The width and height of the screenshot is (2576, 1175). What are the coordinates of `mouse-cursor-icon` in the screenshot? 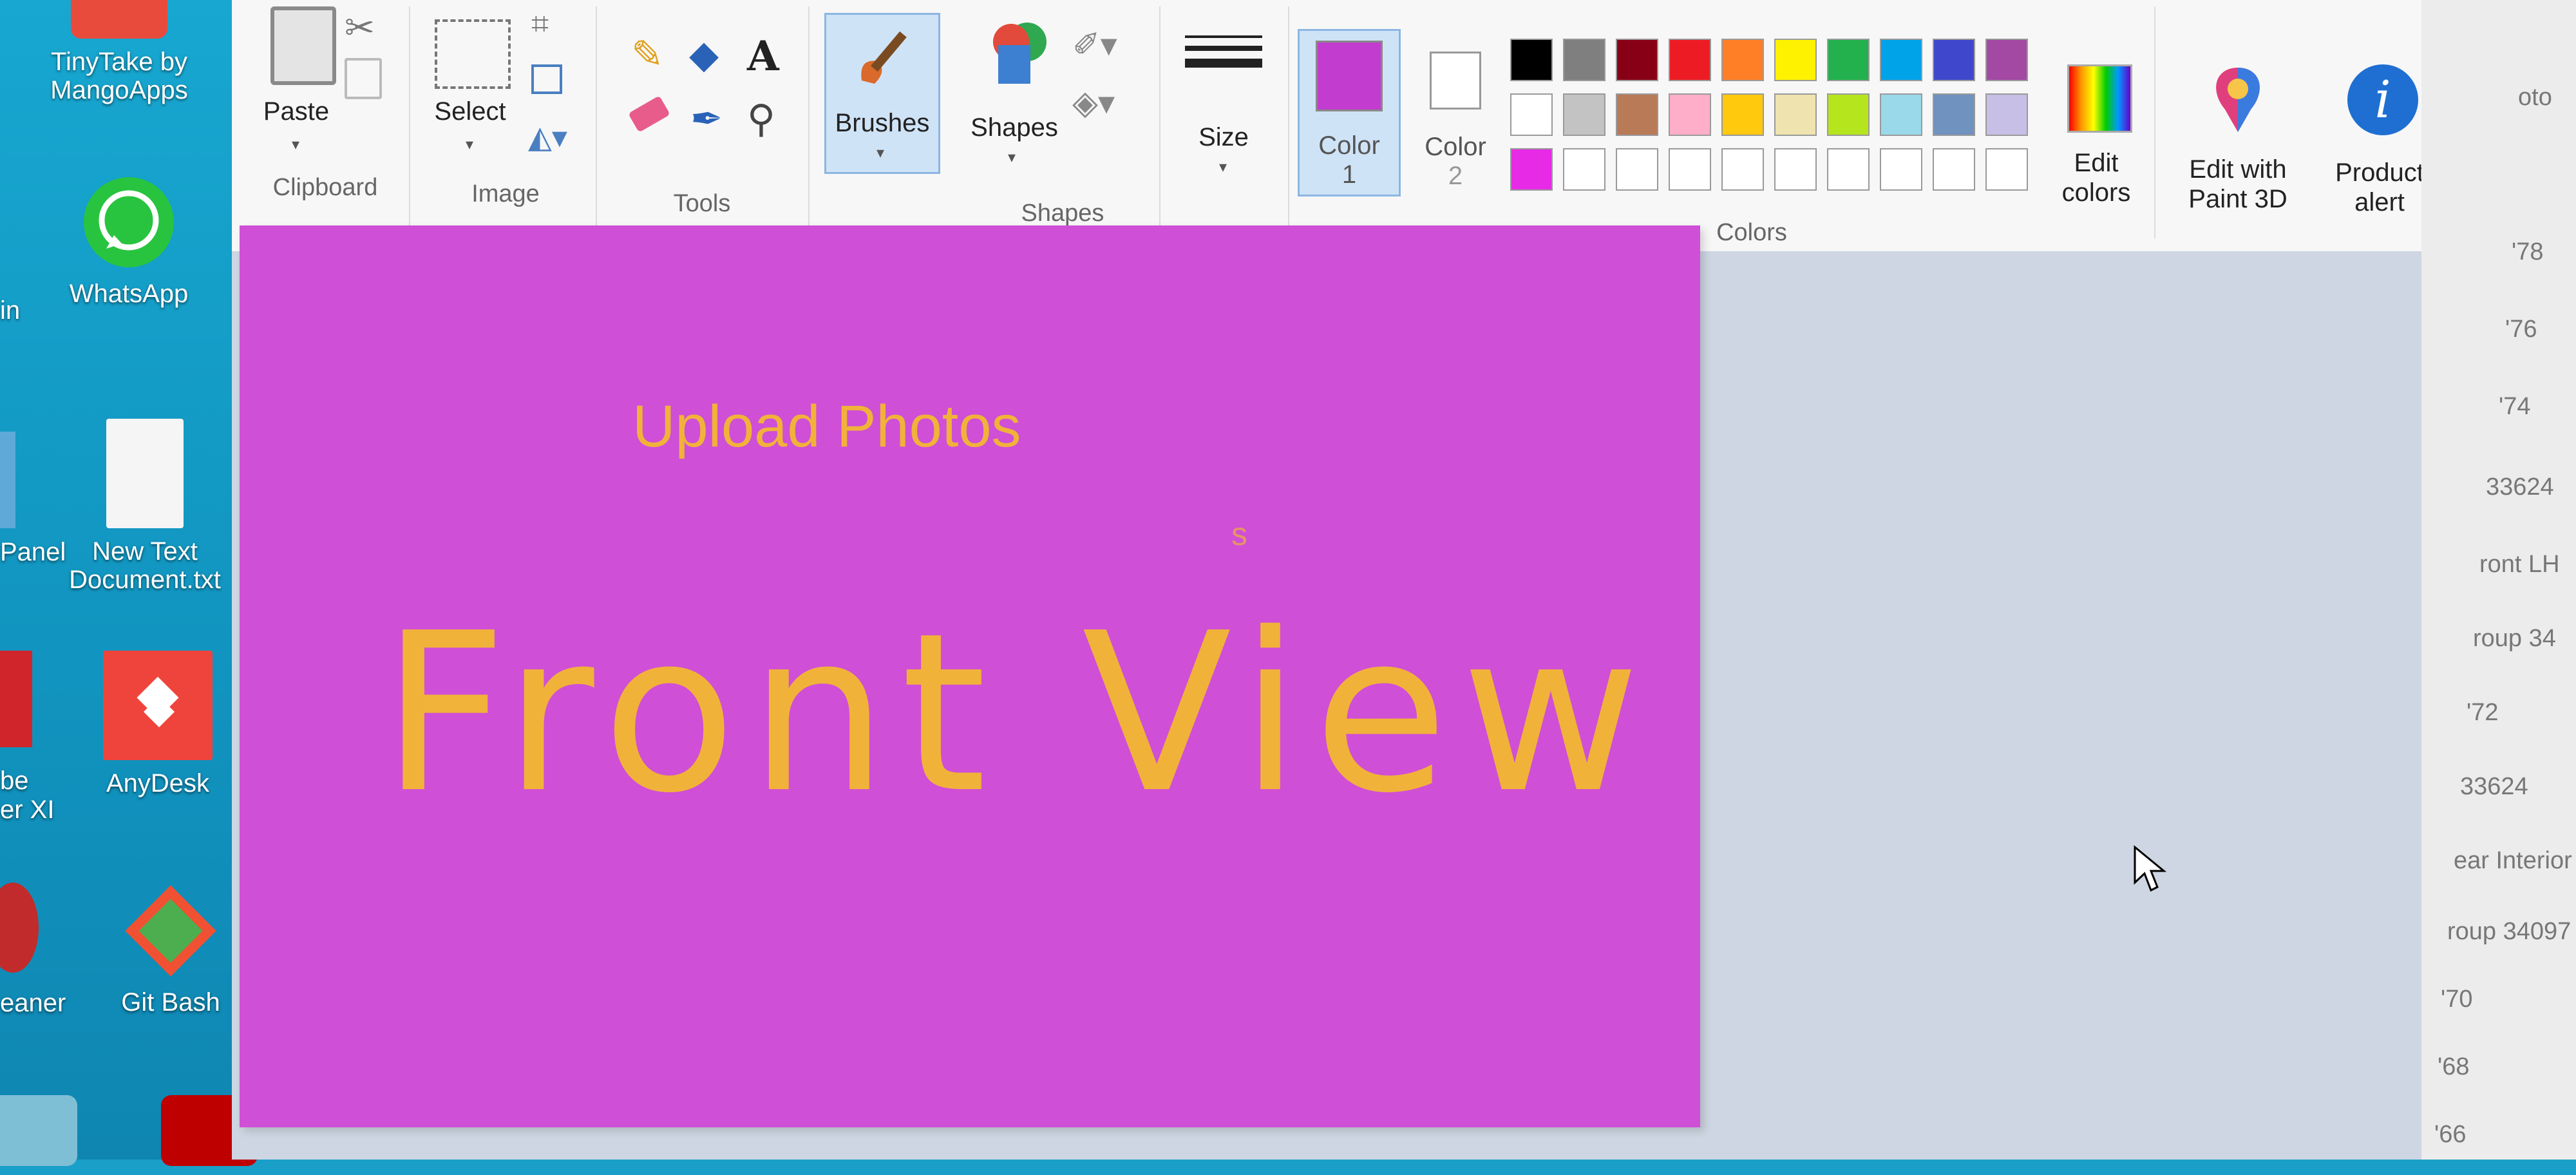 It's located at (2150, 868).